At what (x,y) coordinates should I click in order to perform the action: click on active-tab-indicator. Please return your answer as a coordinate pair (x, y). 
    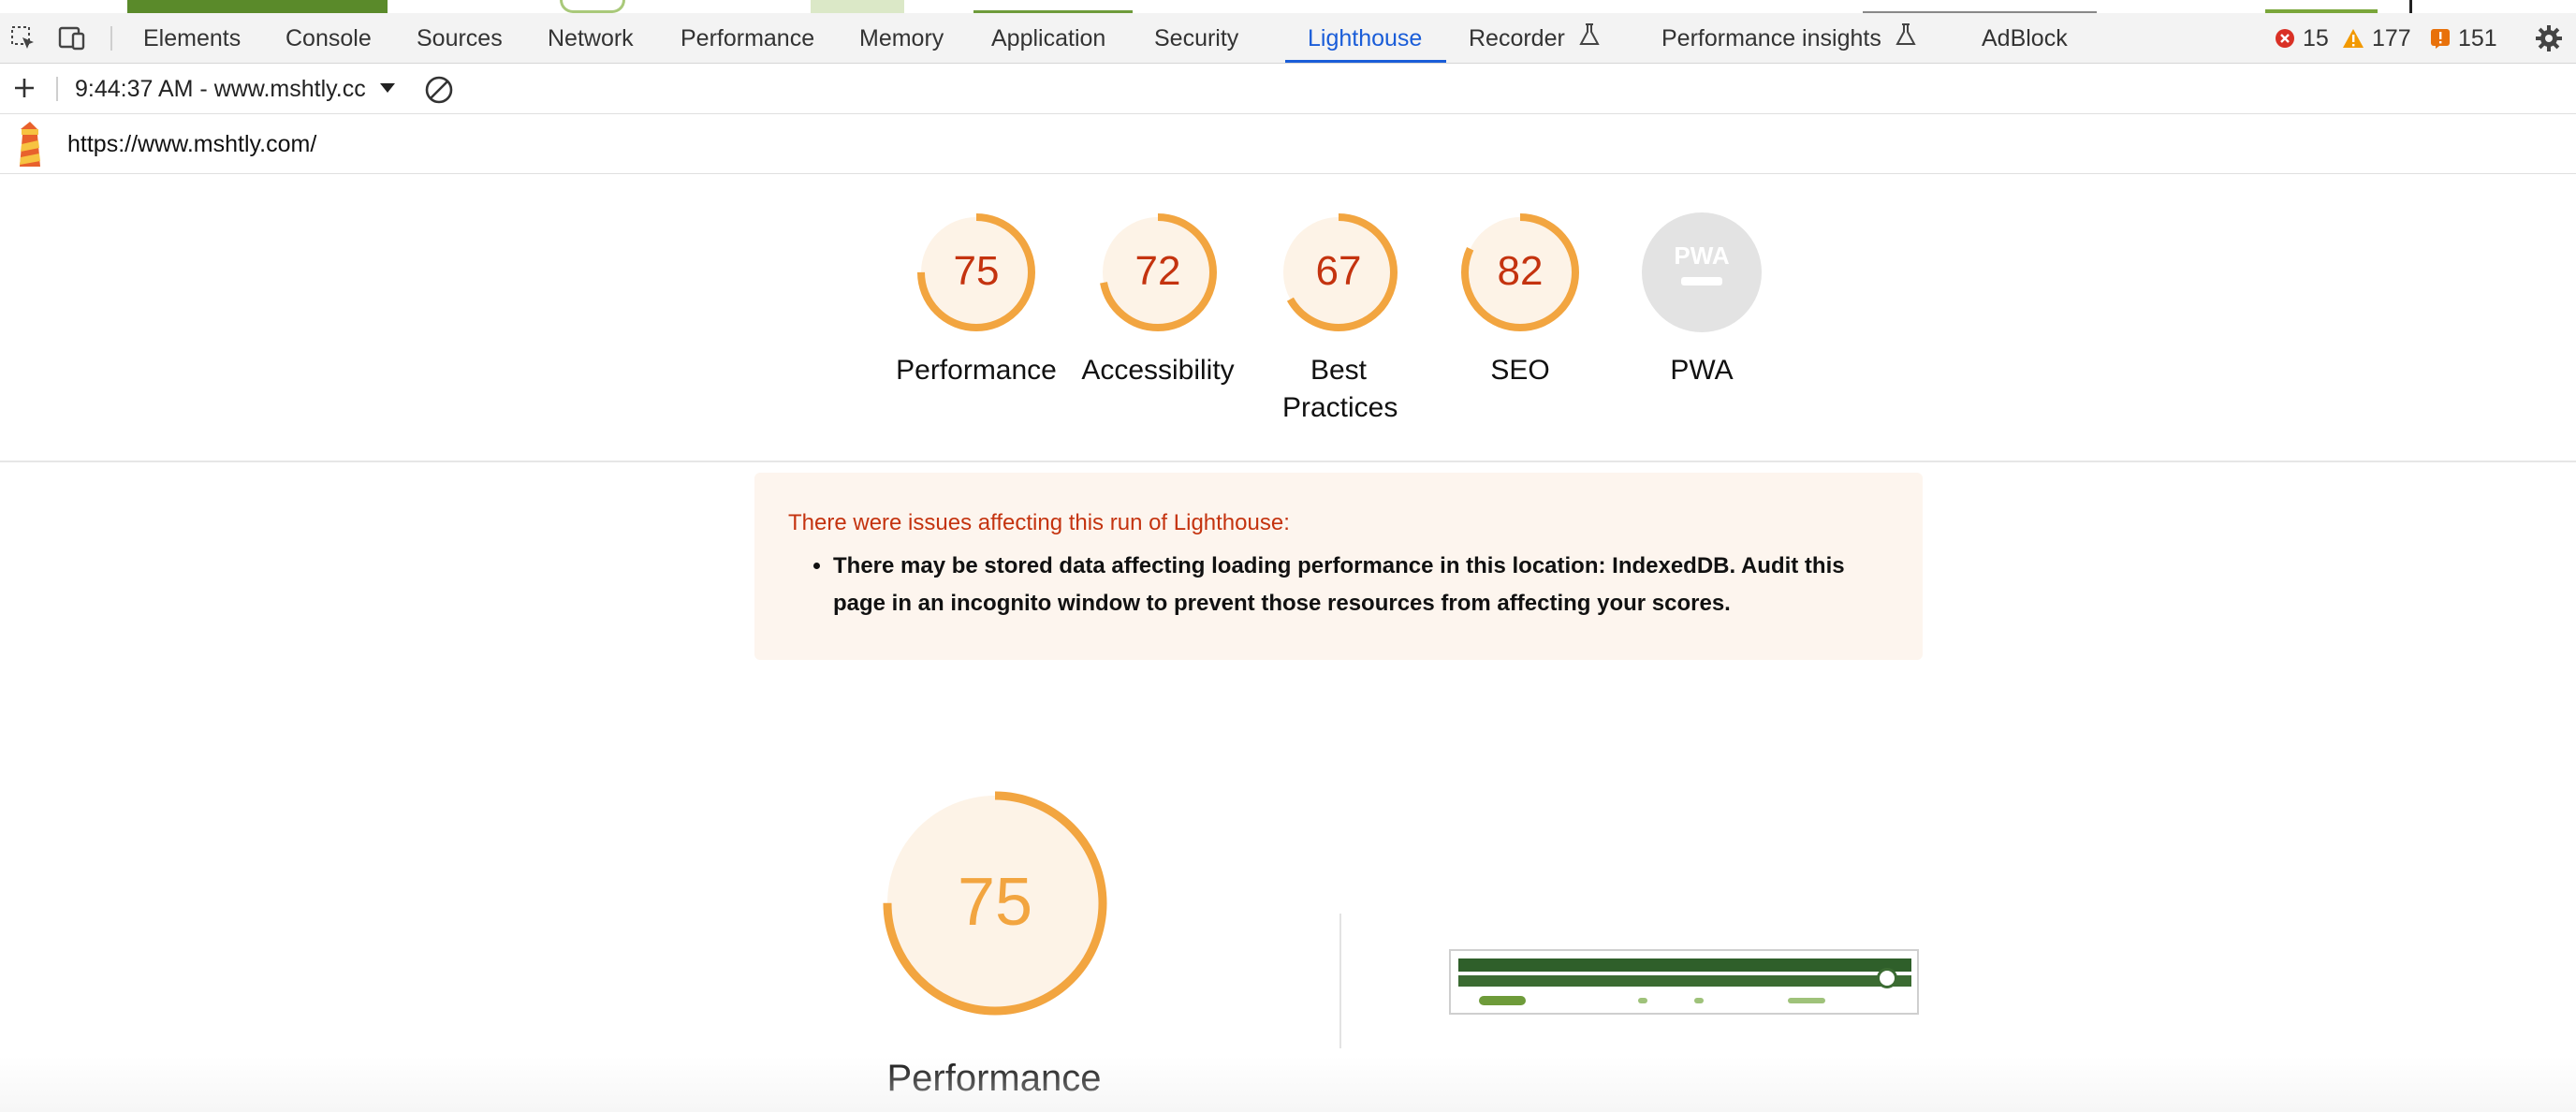
    Looking at the image, I should click on (1365, 62).